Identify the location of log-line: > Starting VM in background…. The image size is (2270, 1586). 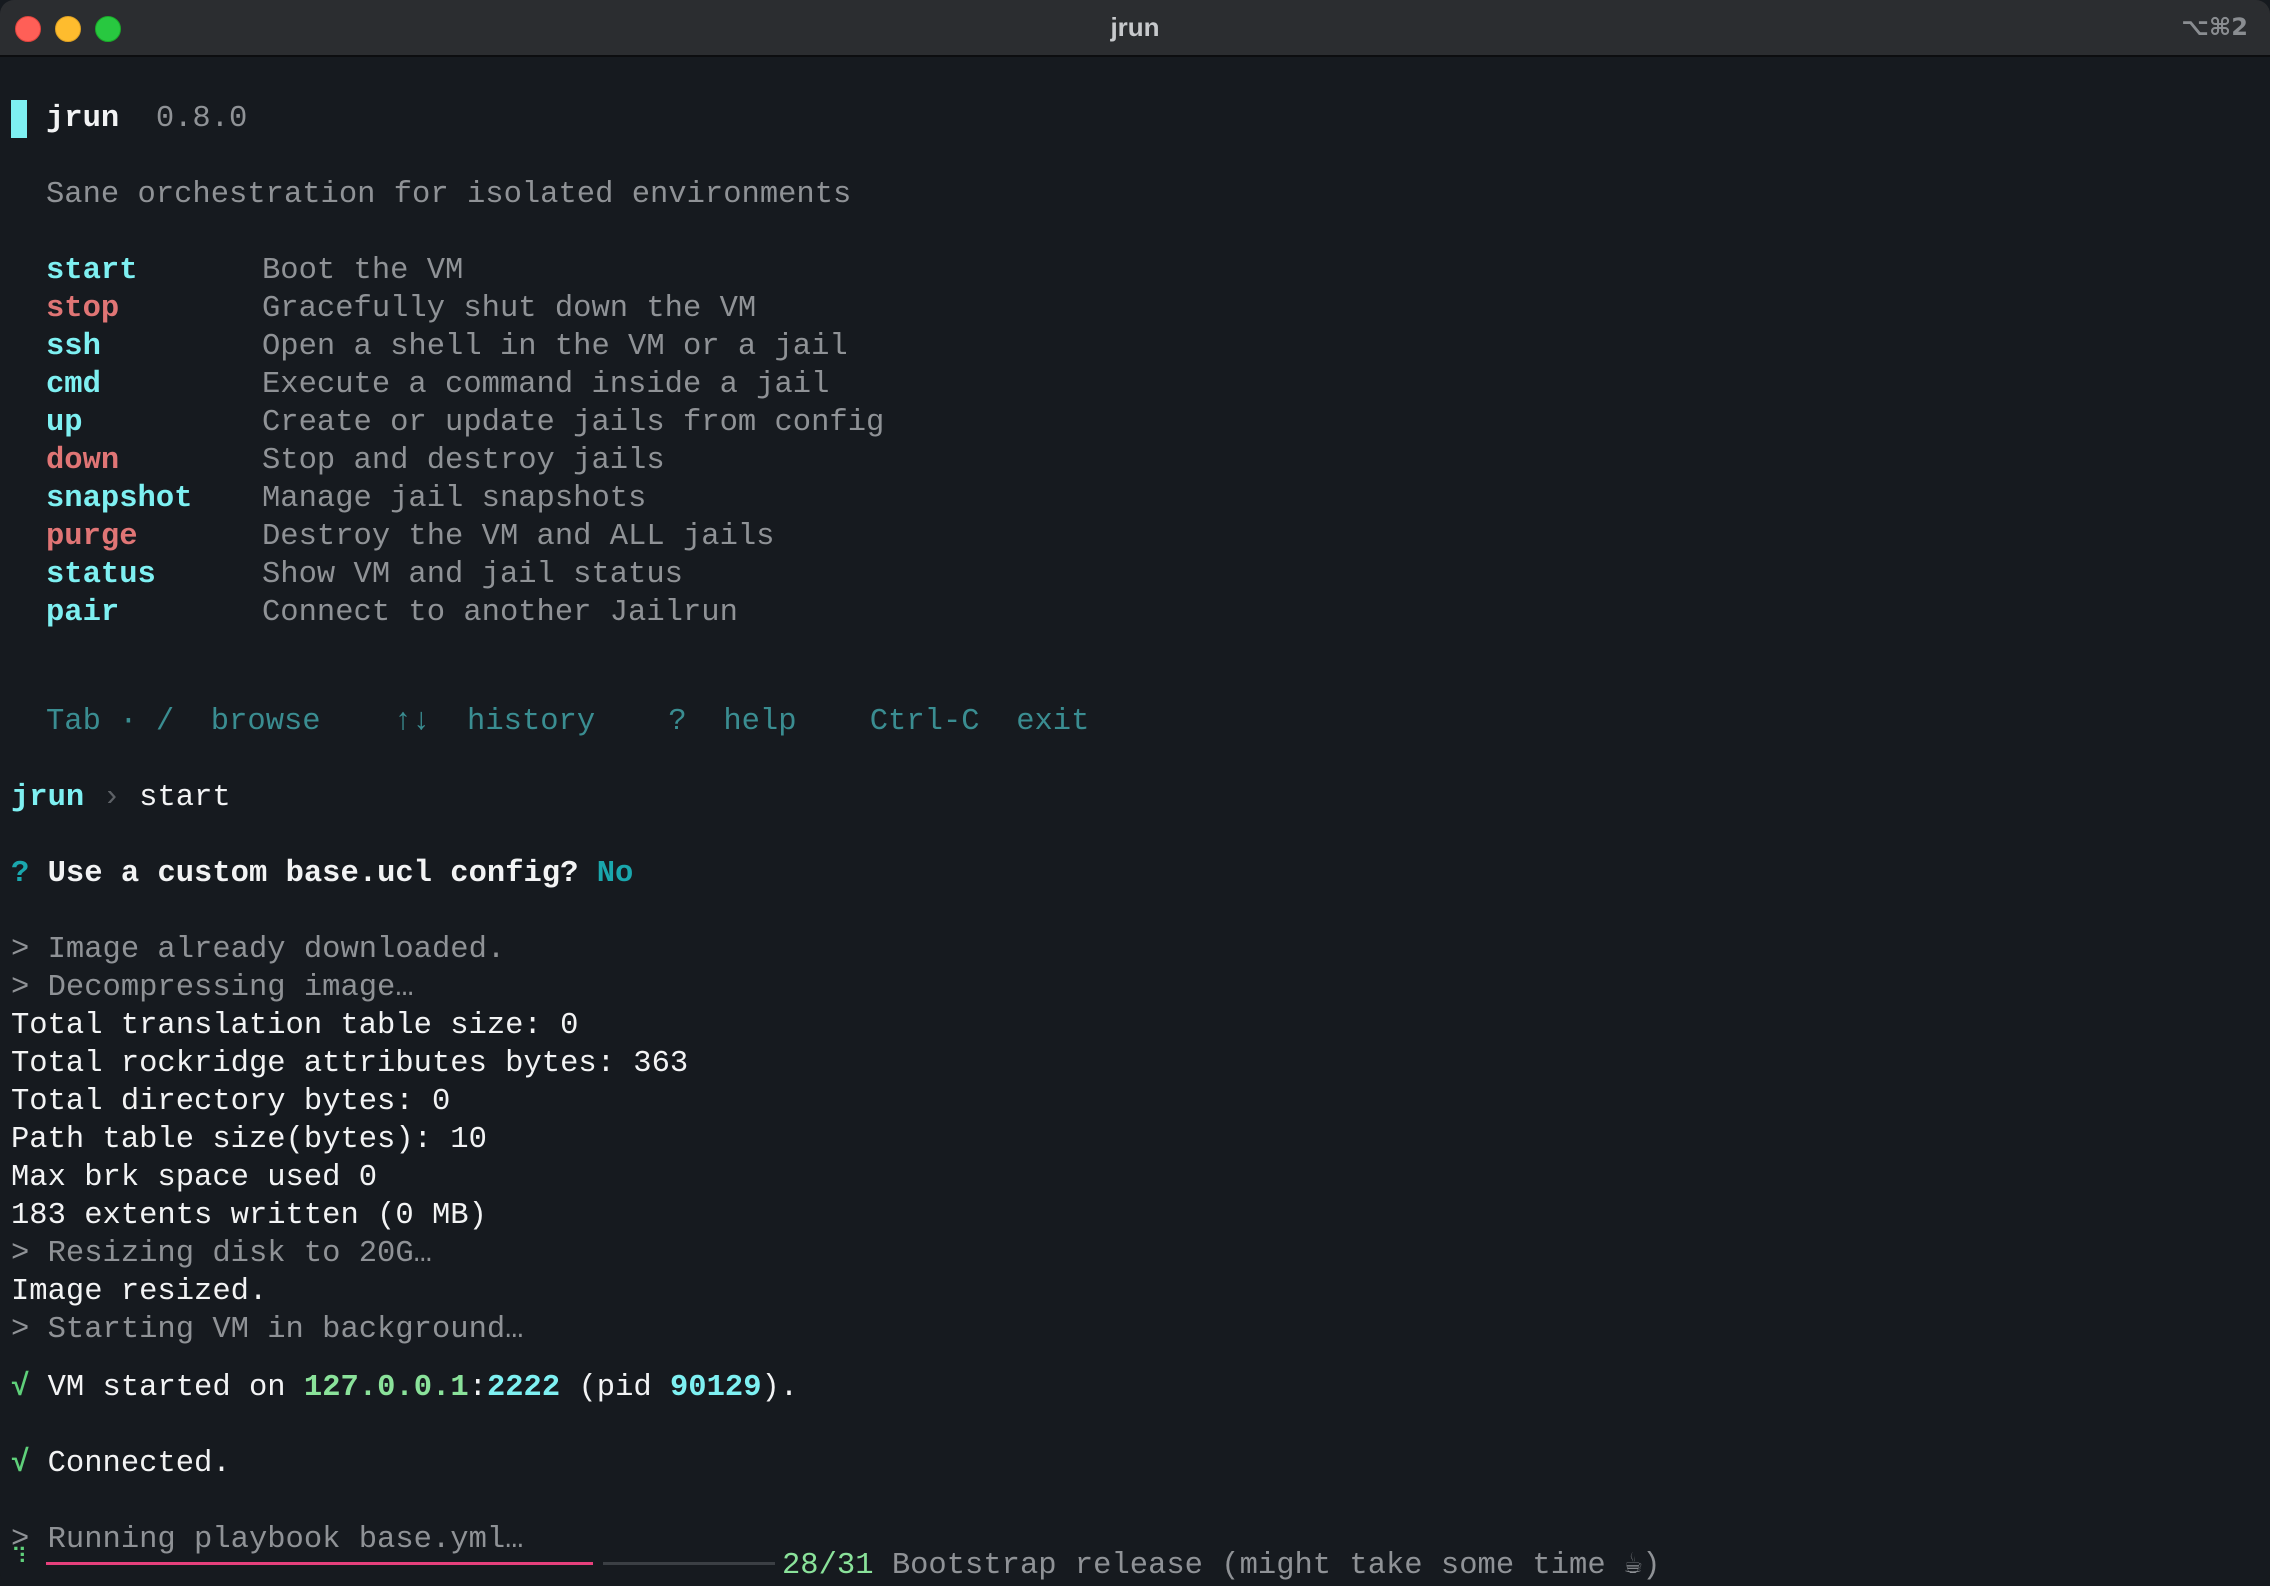
(267, 1330).